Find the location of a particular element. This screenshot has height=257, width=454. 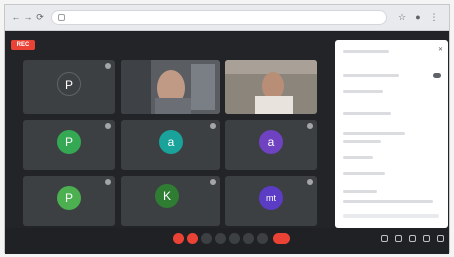

participant-tile: mt is located at coordinates (271, 201).